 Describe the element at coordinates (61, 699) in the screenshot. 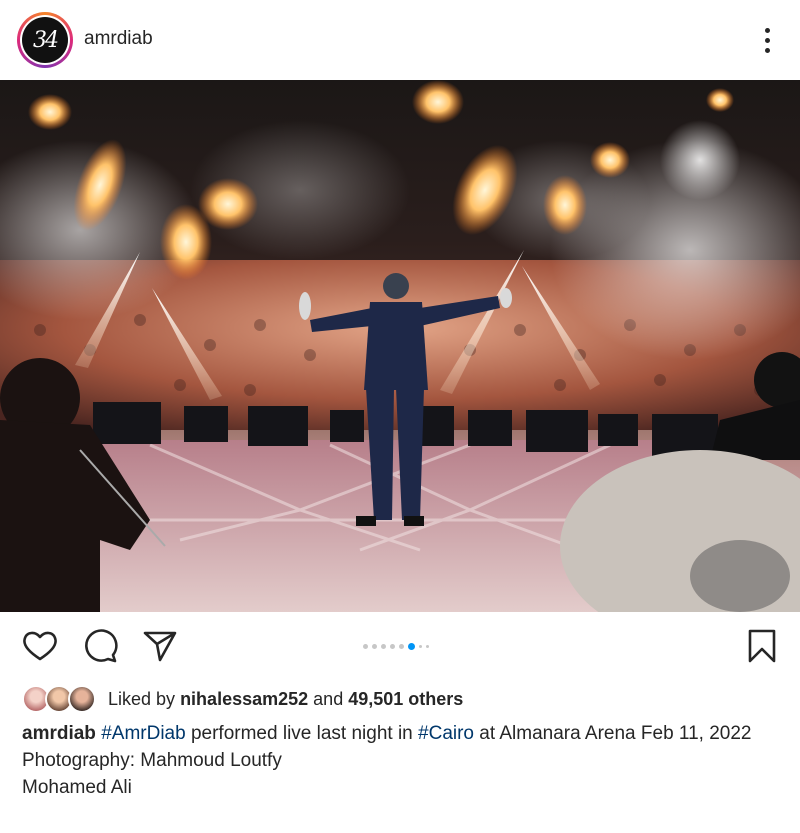

I see `liker-avatars` at that location.